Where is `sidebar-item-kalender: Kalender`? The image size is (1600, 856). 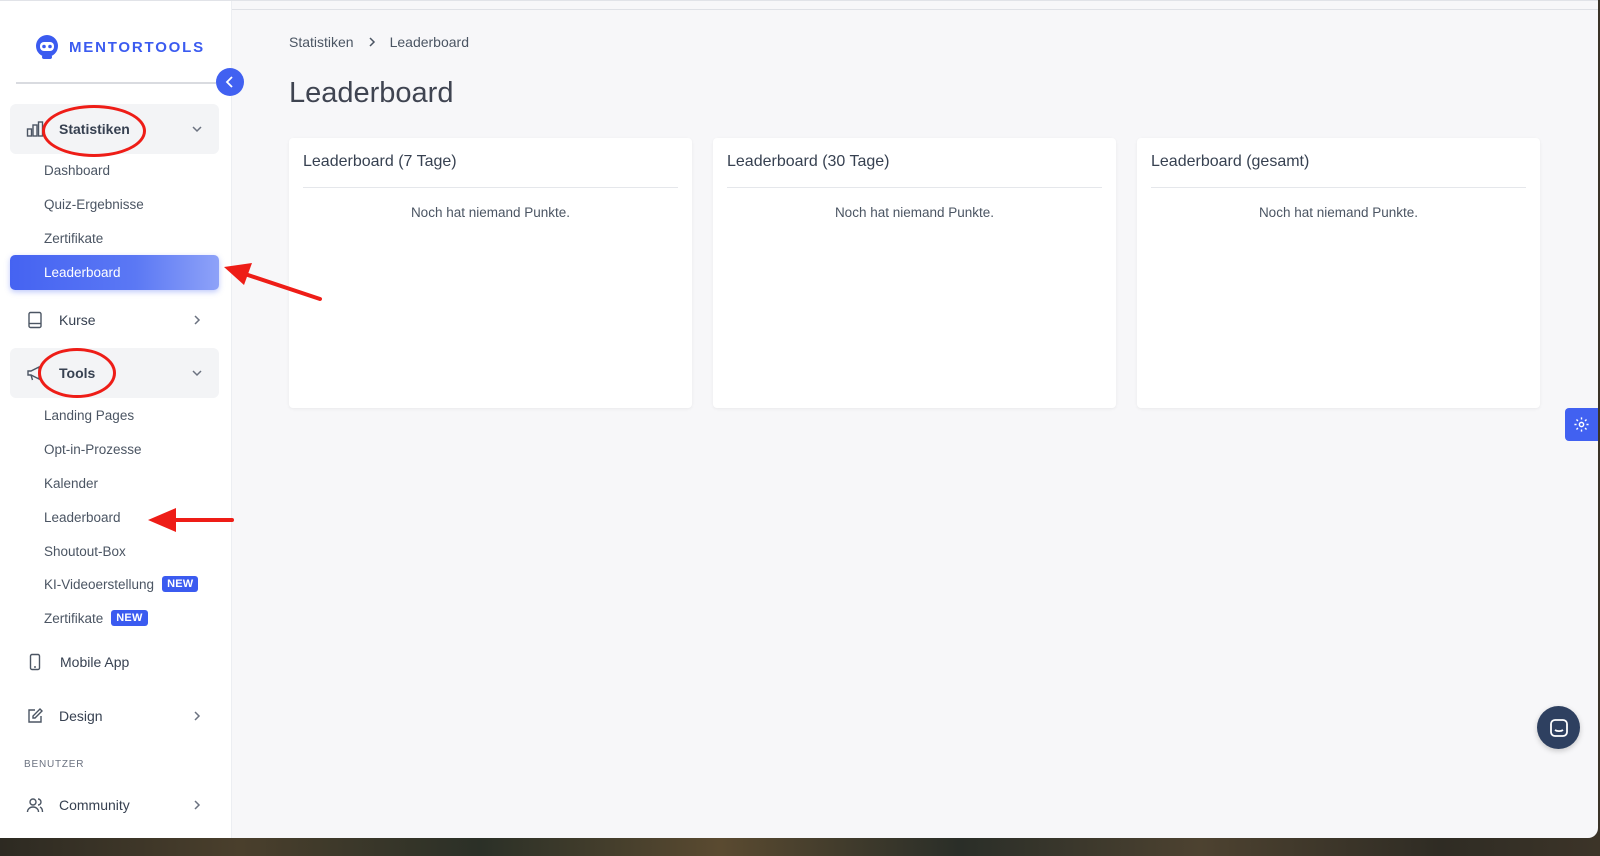
sidebar-item-kalender: Kalender is located at coordinates (71, 483).